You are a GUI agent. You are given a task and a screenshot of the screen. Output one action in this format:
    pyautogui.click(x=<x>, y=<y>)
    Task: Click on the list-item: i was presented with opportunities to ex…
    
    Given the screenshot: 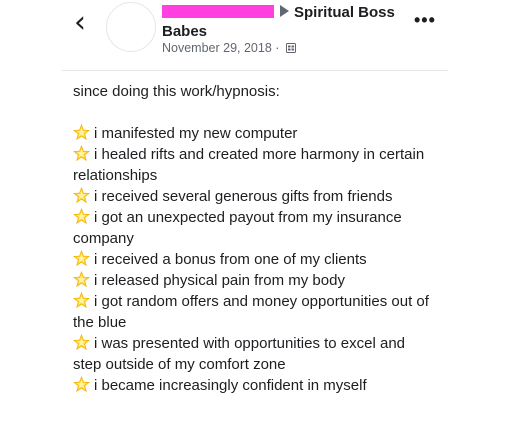 What is the action you would take?
    pyautogui.click(x=252, y=354)
    